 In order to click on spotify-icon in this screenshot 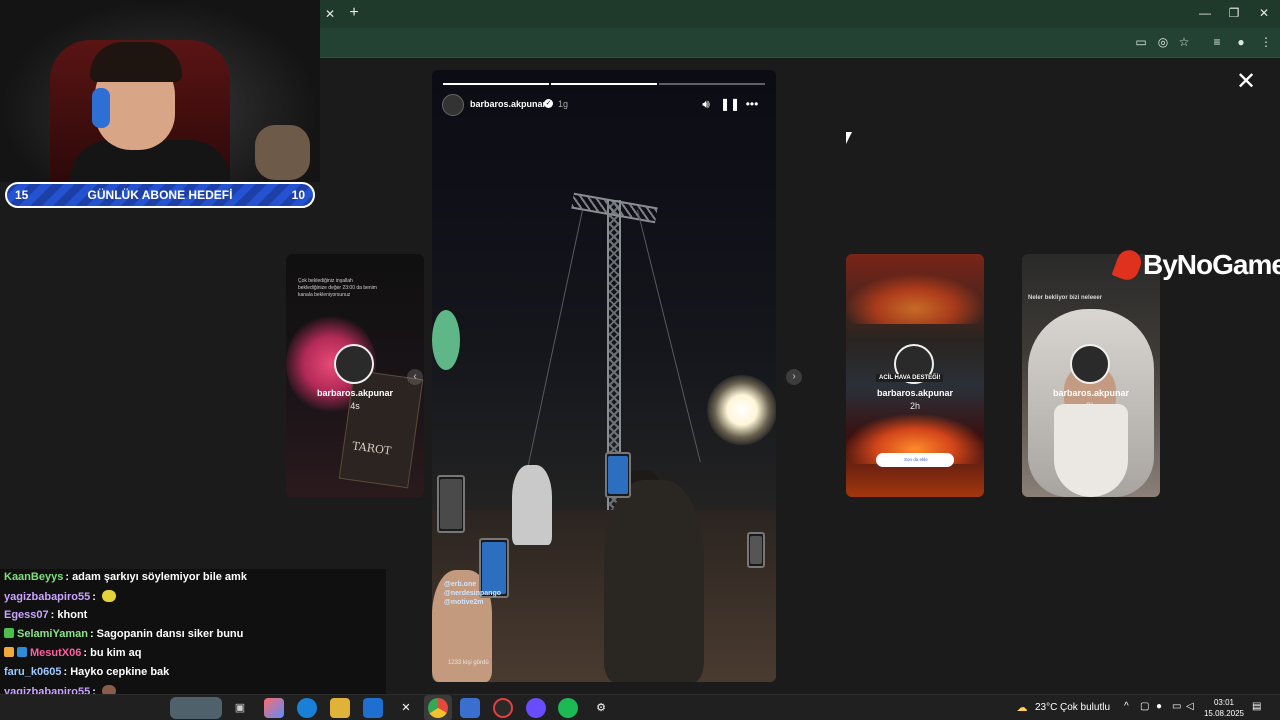, I will do `click(568, 708)`.